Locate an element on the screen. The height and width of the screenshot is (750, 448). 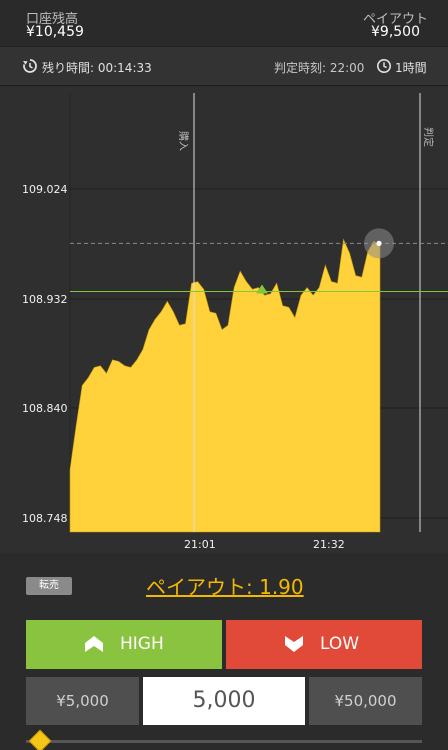
y-tick-label: 109.024 is located at coordinates (45, 189).